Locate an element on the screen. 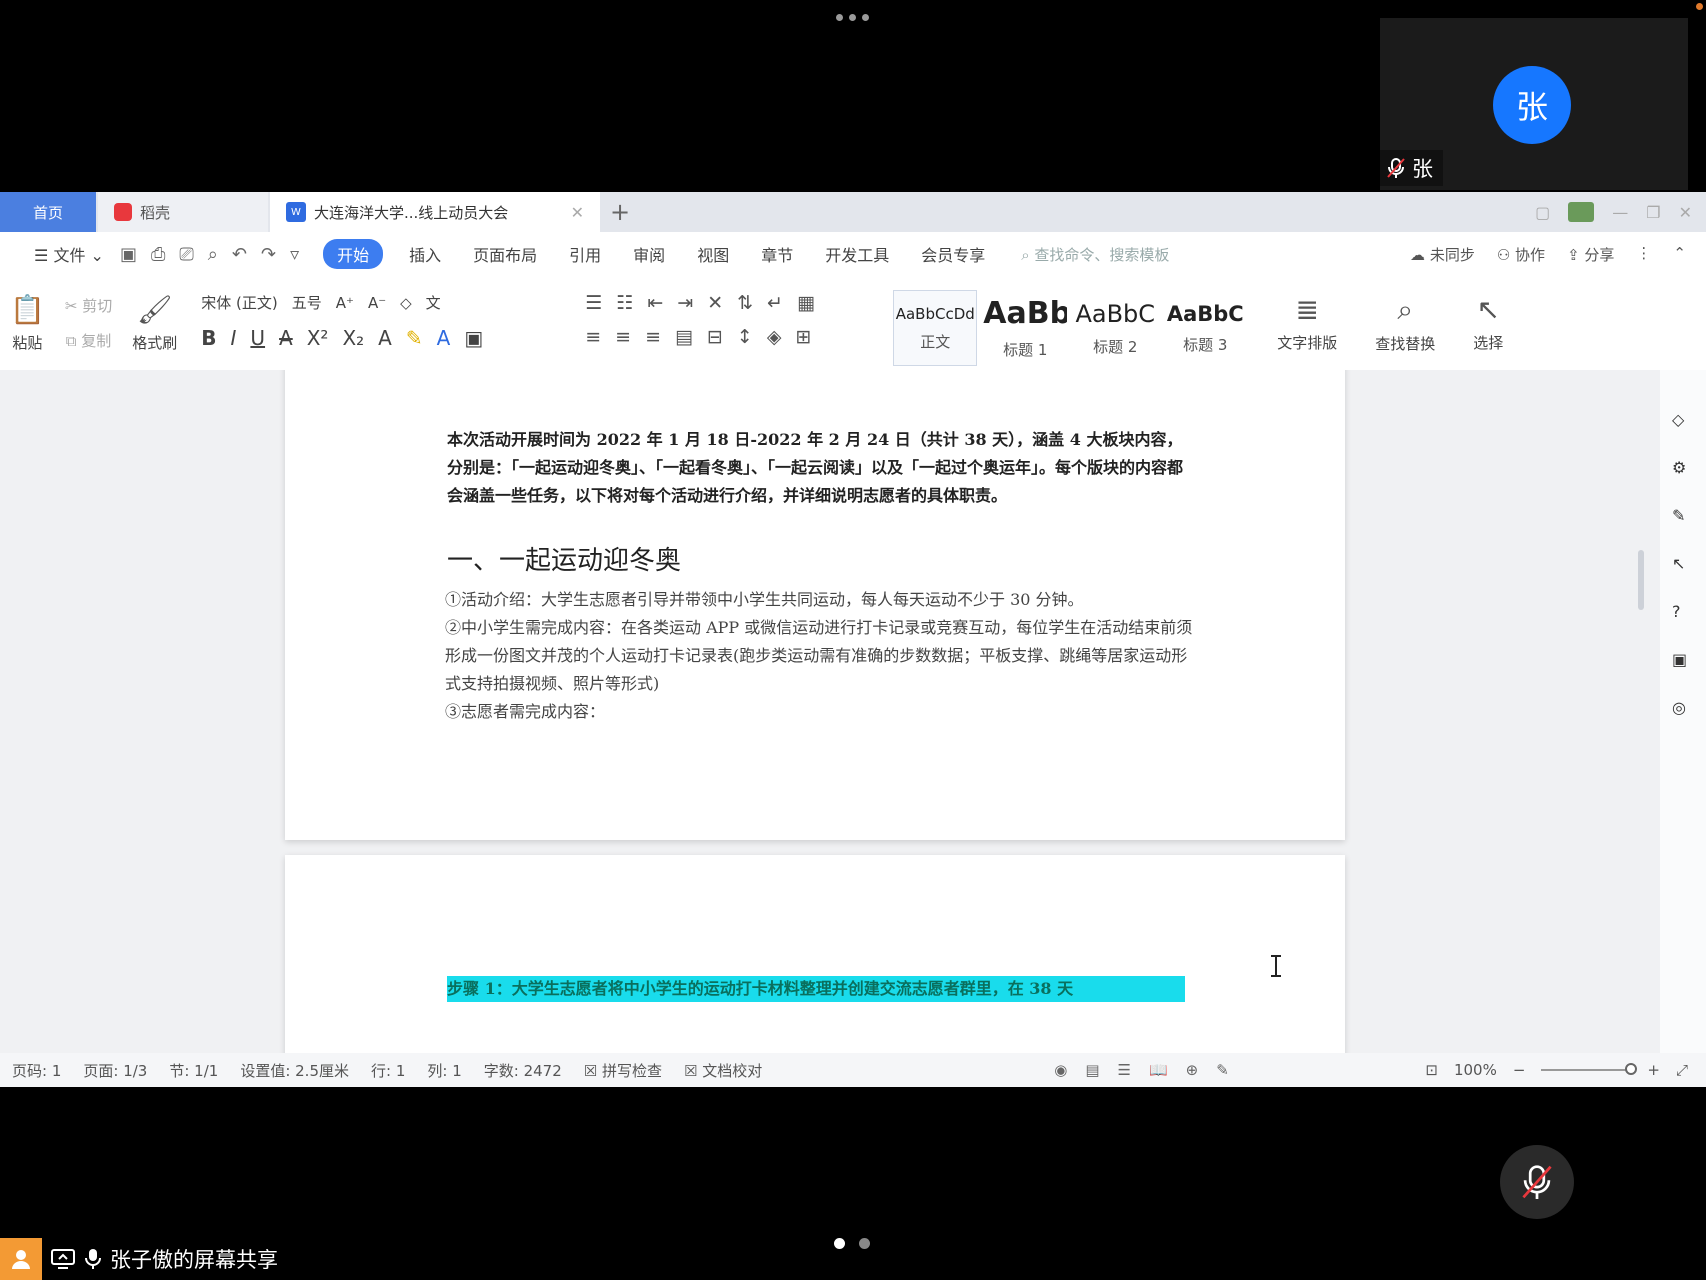 This screenshot has width=1706, height=1280. print-preview-icon: ⌕ is located at coordinates (213, 254).